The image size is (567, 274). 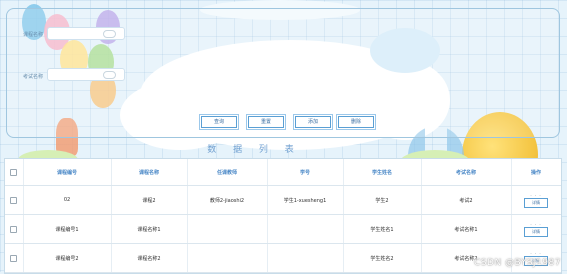 I want to click on table-row: 课程编号1 课程名称1 学生姓名1 考试名称1 · · · 详情, so click(x=283, y=229).